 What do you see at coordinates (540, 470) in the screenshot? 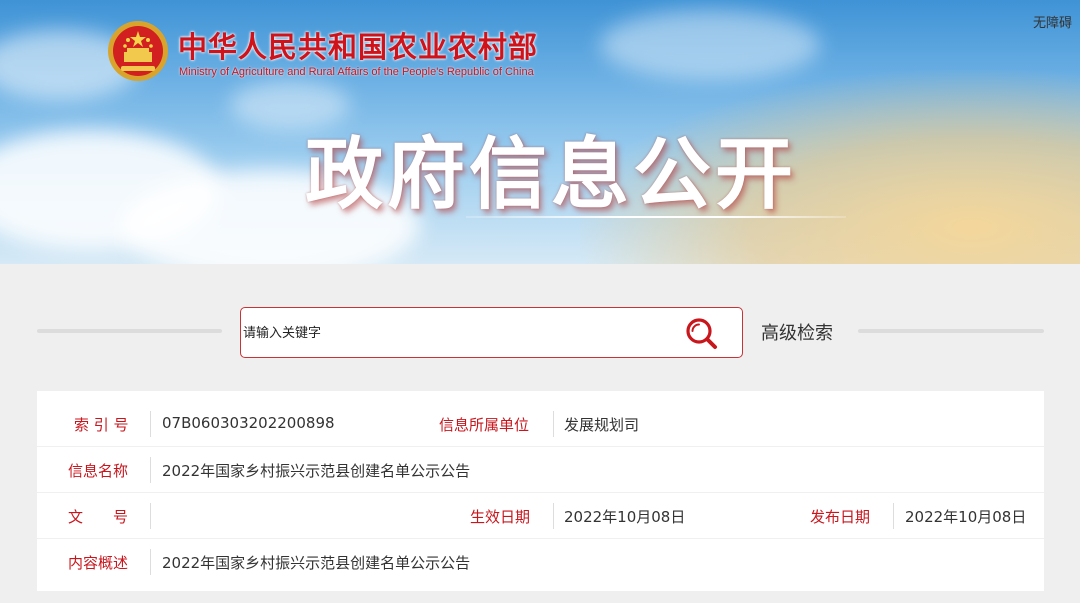
I see `table-row: 信息名称 2022年国家乡村振兴示范县创建名单公示公告` at bounding box center [540, 470].